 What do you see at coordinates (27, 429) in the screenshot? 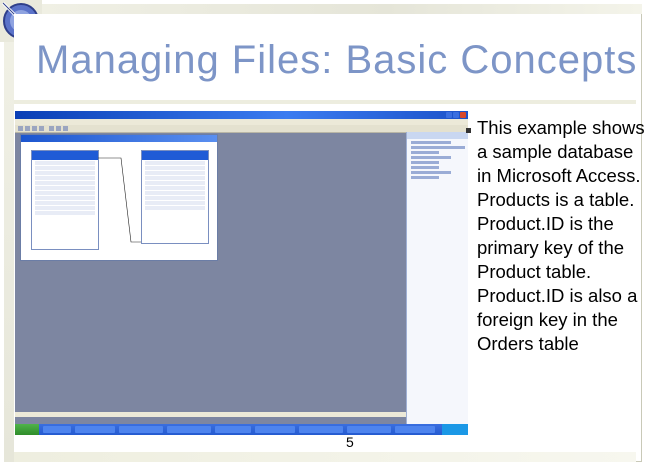
I see `start-button-icon` at bounding box center [27, 429].